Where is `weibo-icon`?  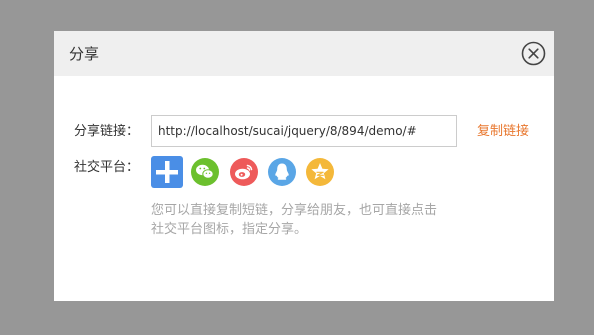 weibo-icon is located at coordinates (244, 172).